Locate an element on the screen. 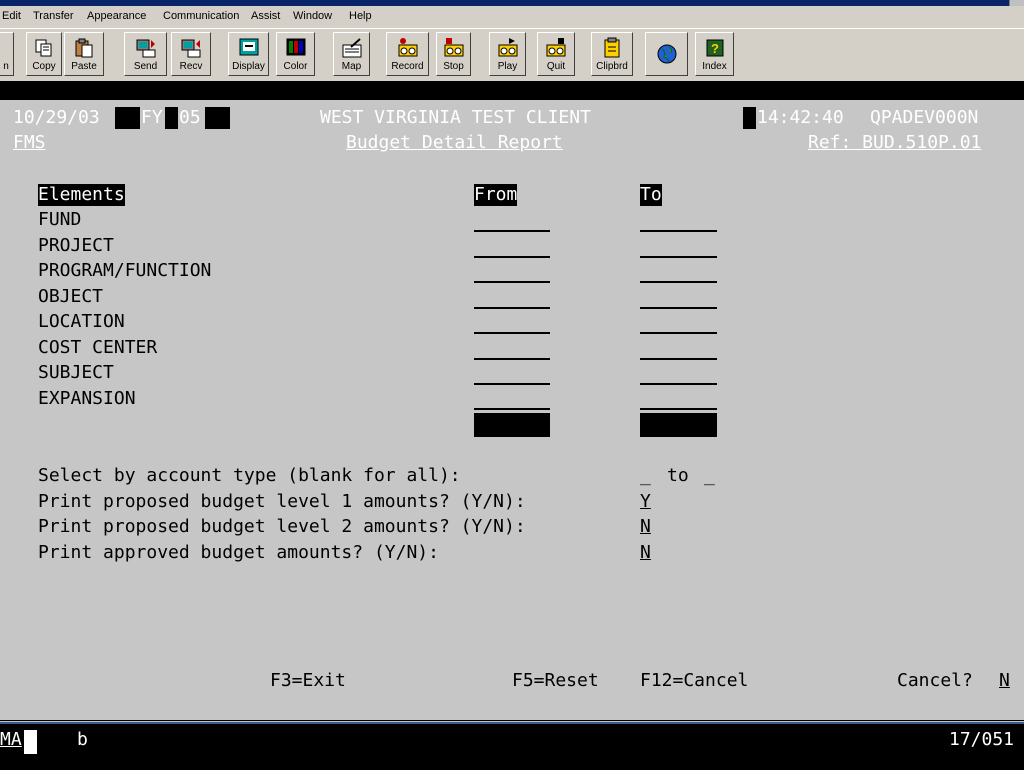 Image resolution: width=1024 pixels, height=770 pixels. account-type-from-input: _ is located at coordinates (645, 476).